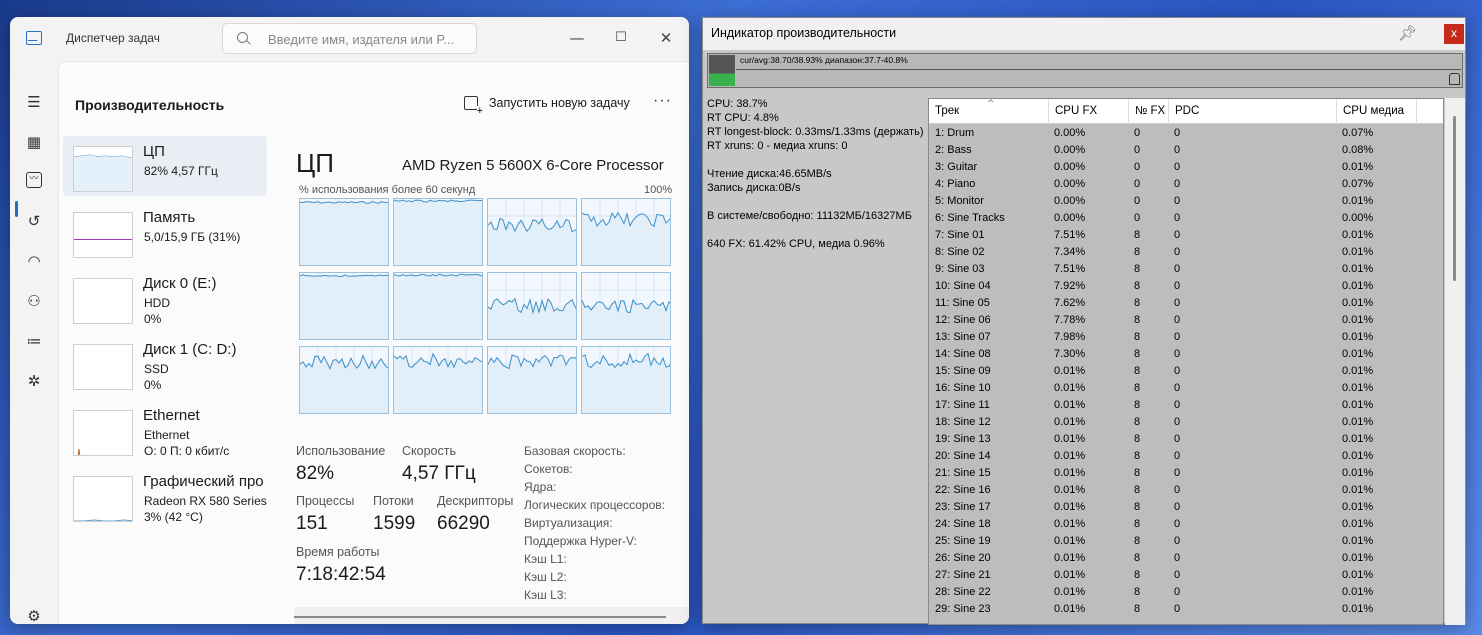  What do you see at coordinates (575, 451) in the screenshot?
I see `spec-base-speed: Базовая скорость:` at bounding box center [575, 451].